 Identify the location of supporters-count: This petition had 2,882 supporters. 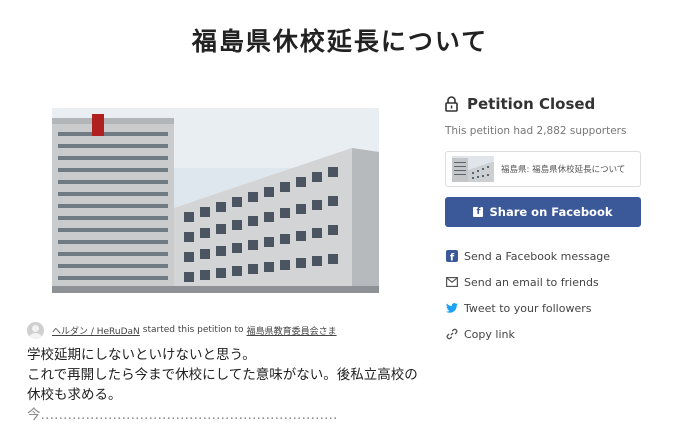
(536, 131).